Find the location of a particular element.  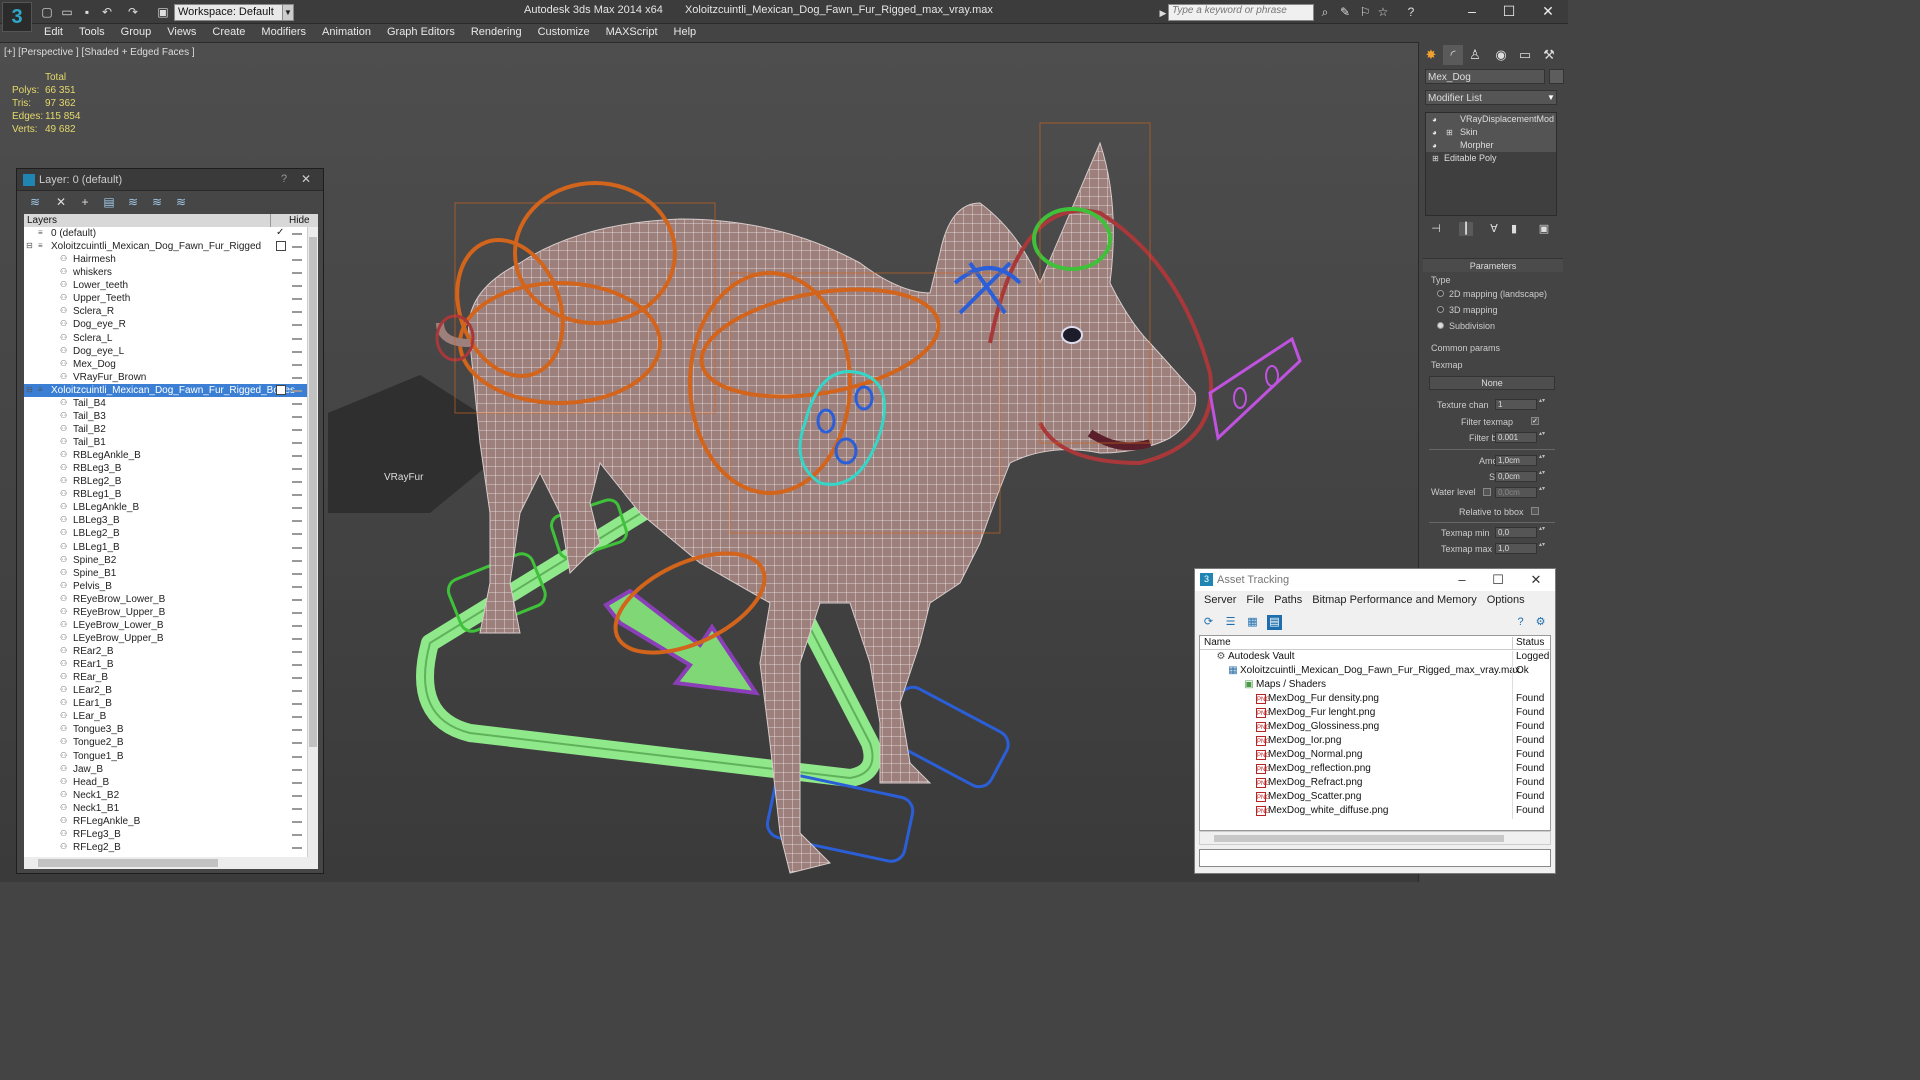

layer-hscrollbar is located at coordinates (171, 863).